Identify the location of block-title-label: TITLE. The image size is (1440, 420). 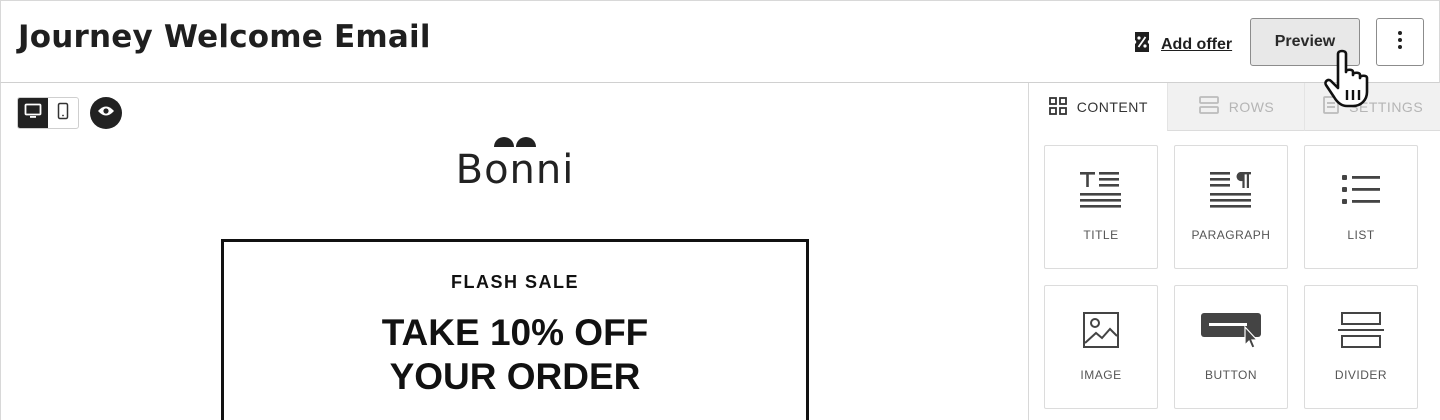
(1101, 235).